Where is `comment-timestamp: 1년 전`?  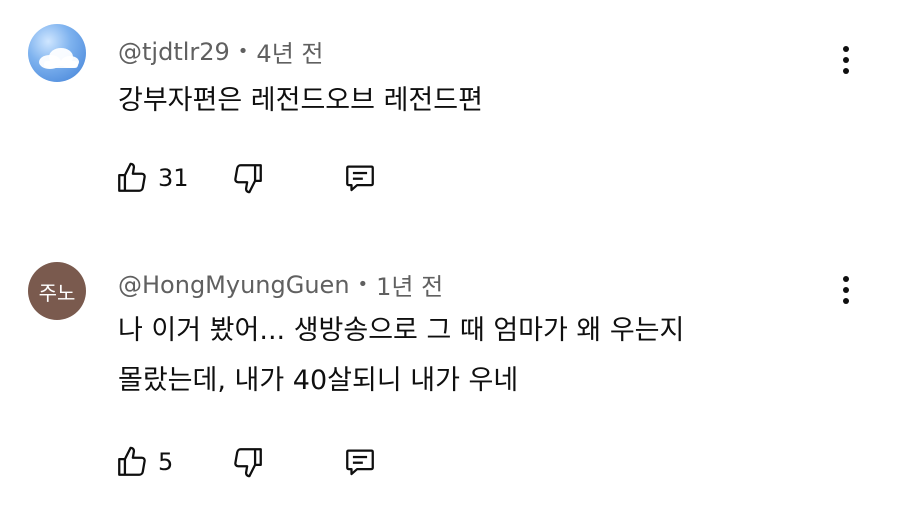
comment-timestamp: 1년 전 is located at coordinates (409, 284).